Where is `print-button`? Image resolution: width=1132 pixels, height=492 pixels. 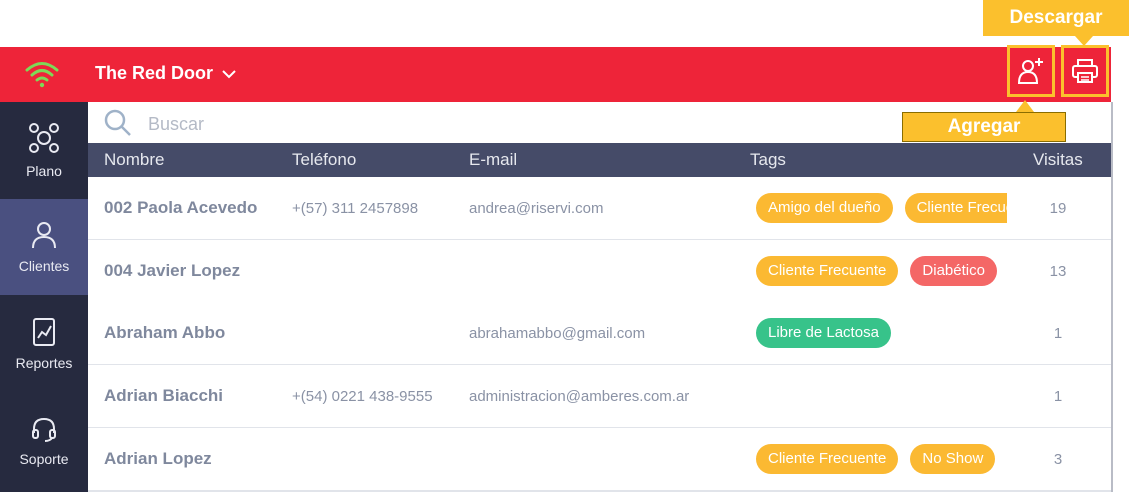
print-button is located at coordinates (1085, 71).